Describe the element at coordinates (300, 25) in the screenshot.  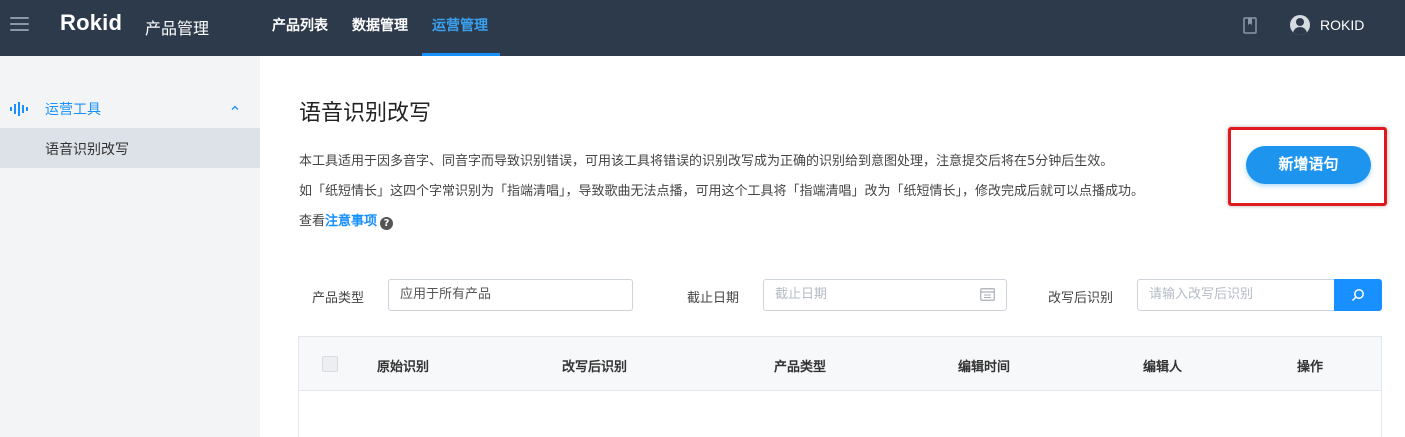
I see `nav-product-list: 产品列表` at that location.